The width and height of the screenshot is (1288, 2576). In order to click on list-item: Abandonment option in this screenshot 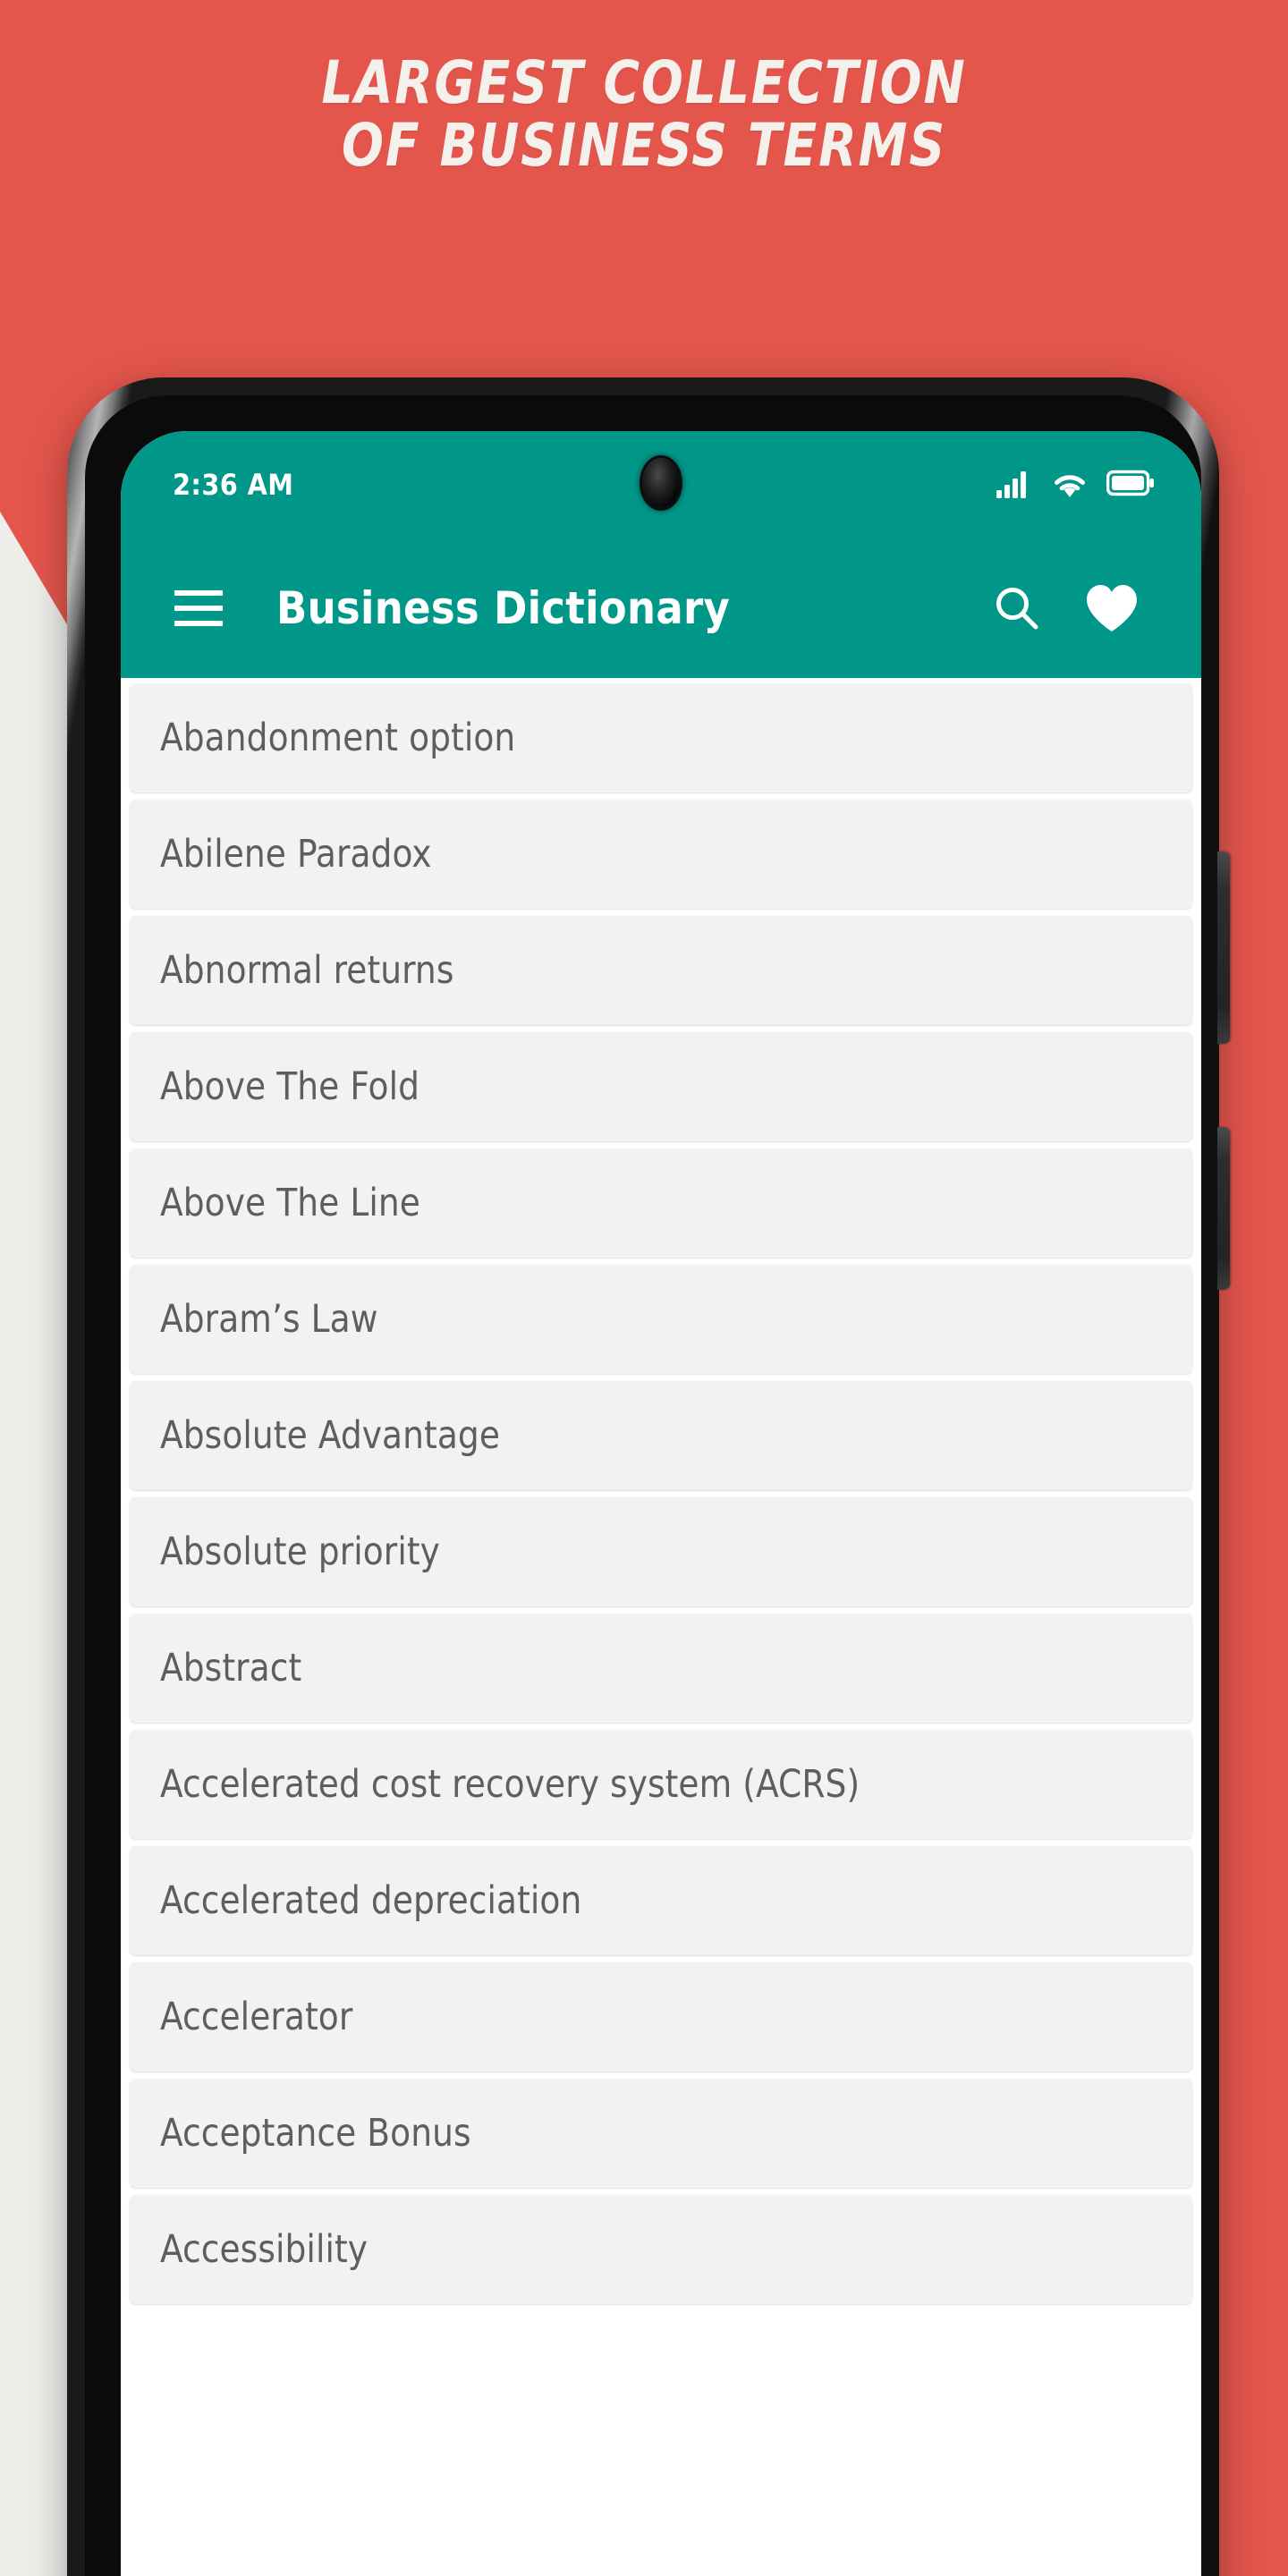, I will do `click(661, 737)`.